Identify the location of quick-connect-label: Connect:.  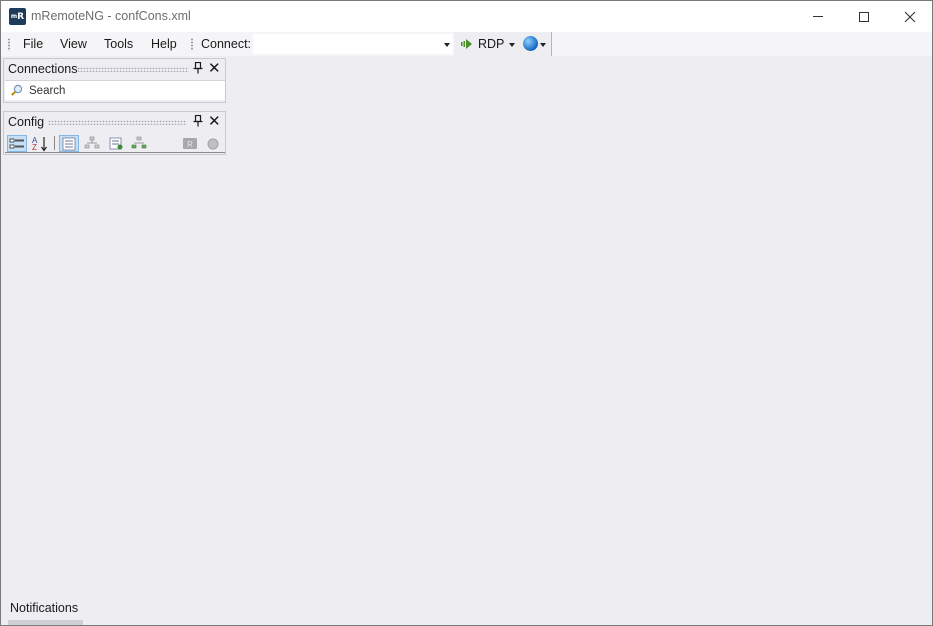
(226, 44).